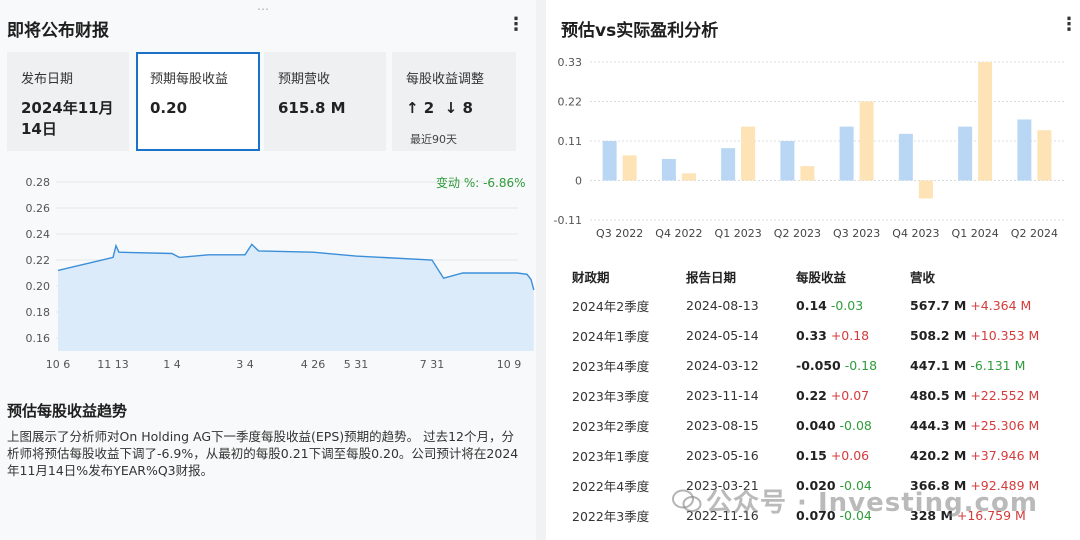 The image size is (1080, 540). What do you see at coordinates (938, 365) in the screenshot?
I see `revenue-value: 447.1 M` at bounding box center [938, 365].